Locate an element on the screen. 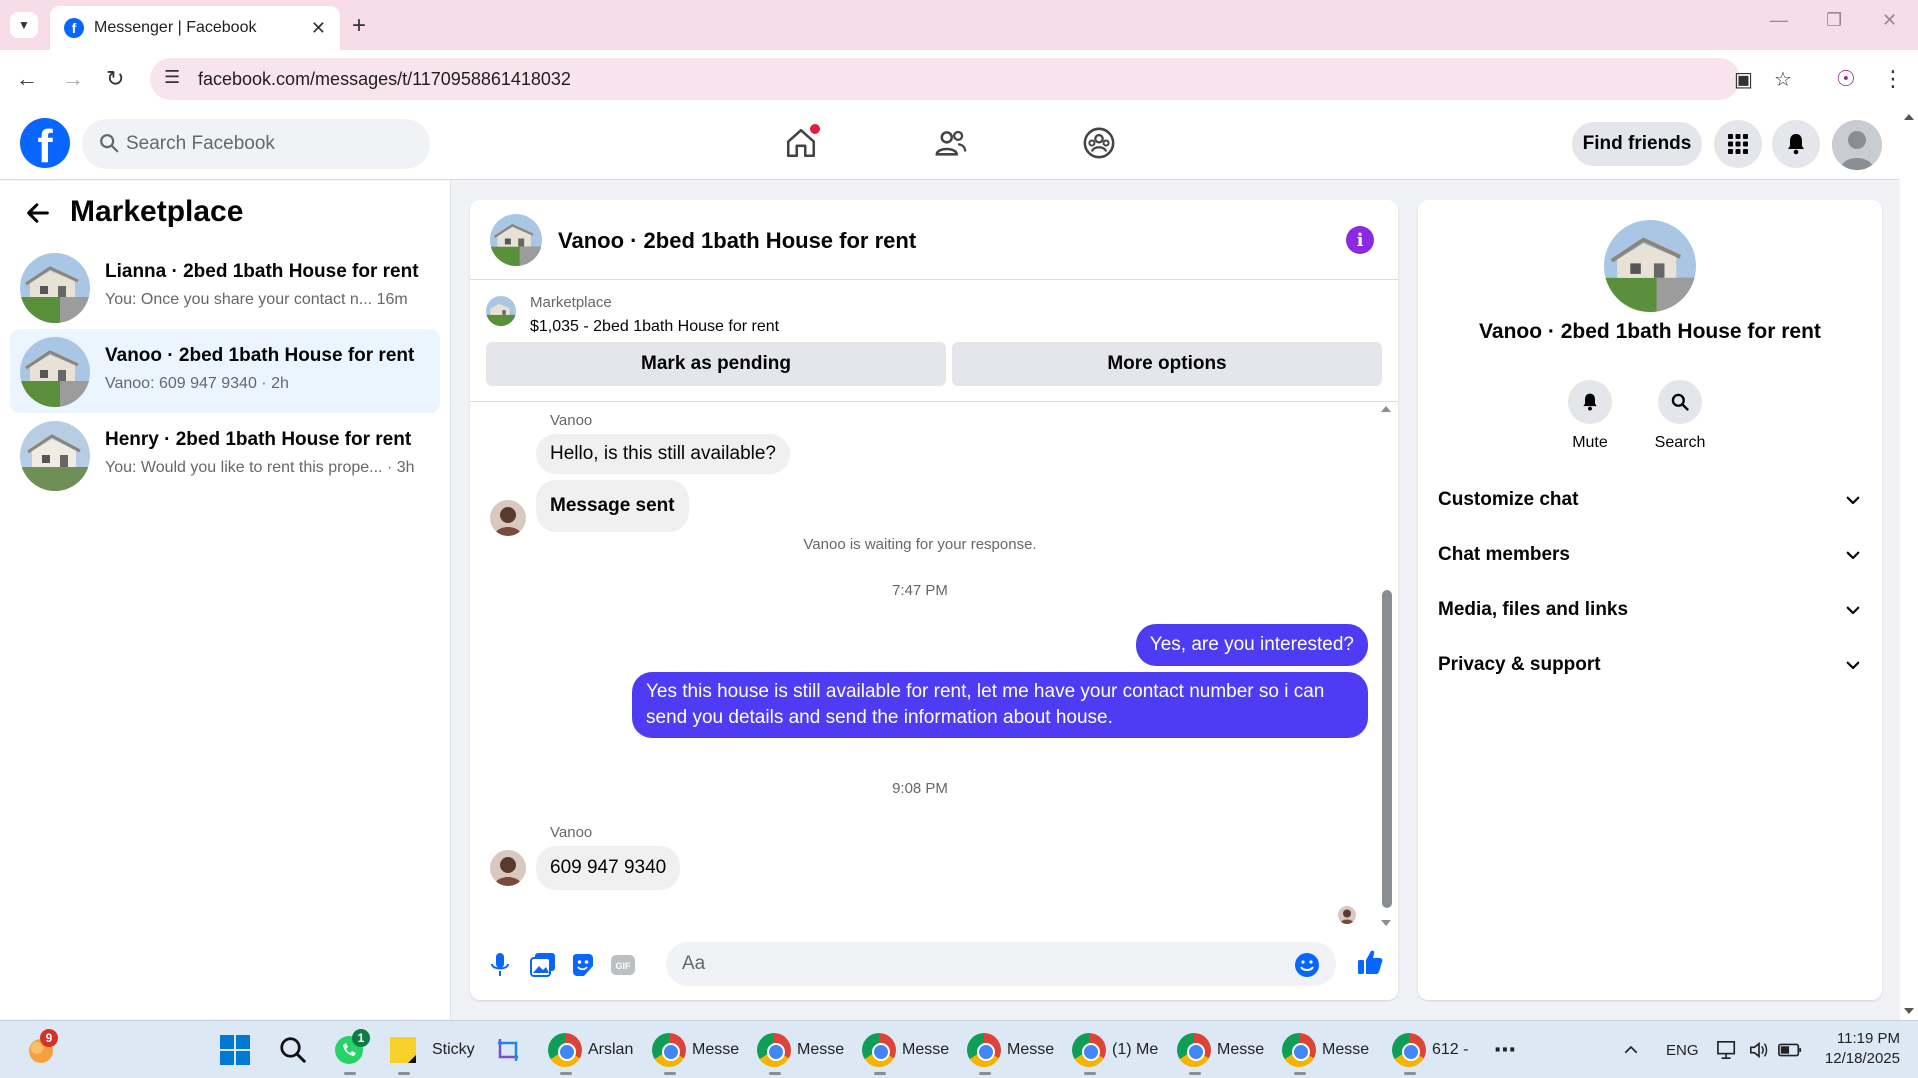  message-input: Aa is located at coordinates (1001, 964).